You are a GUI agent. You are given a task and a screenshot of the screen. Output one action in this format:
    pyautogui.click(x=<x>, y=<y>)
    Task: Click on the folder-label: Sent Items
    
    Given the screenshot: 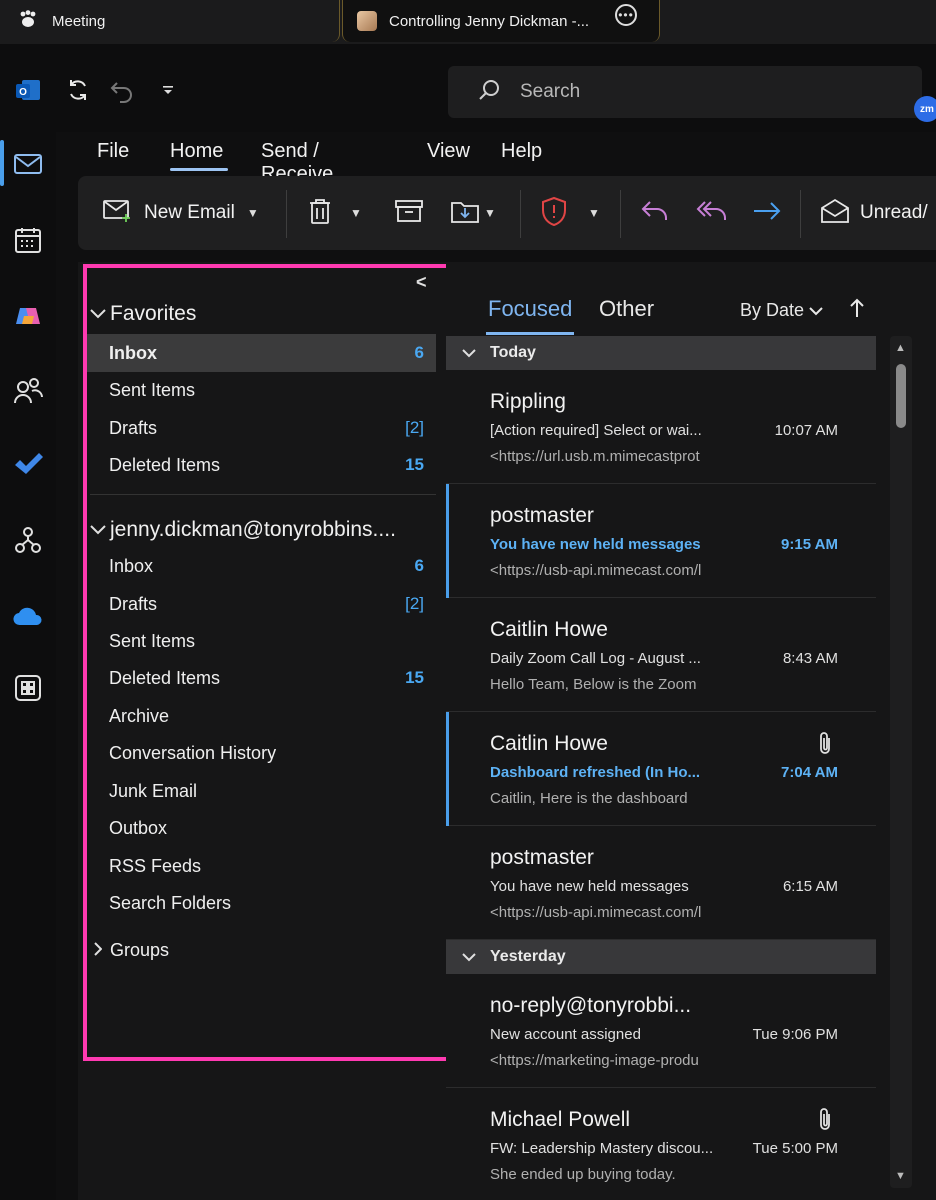 What is the action you would take?
    pyautogui.click(x=152, y=640)
    